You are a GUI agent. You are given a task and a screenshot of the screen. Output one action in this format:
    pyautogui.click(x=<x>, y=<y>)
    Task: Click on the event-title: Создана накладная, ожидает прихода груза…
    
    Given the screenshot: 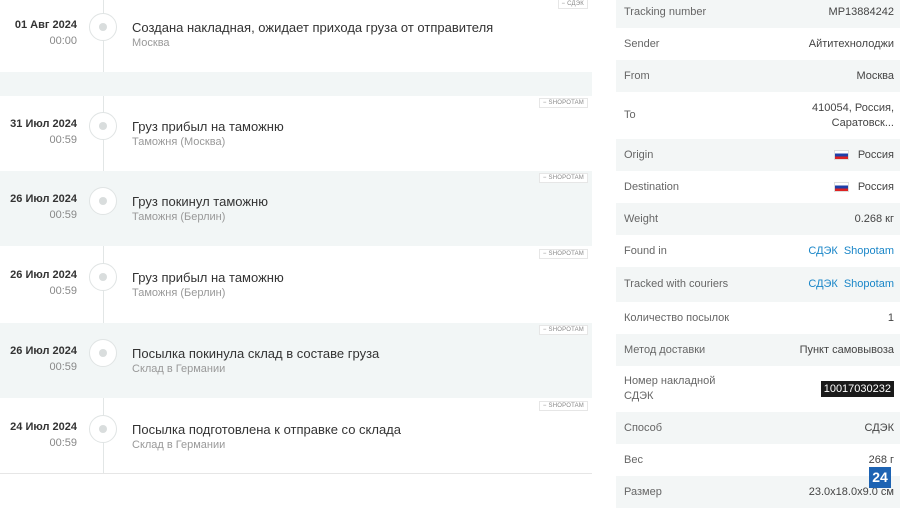 What is the action you would take?
    pyautogui.click(x=313, y=27)
    